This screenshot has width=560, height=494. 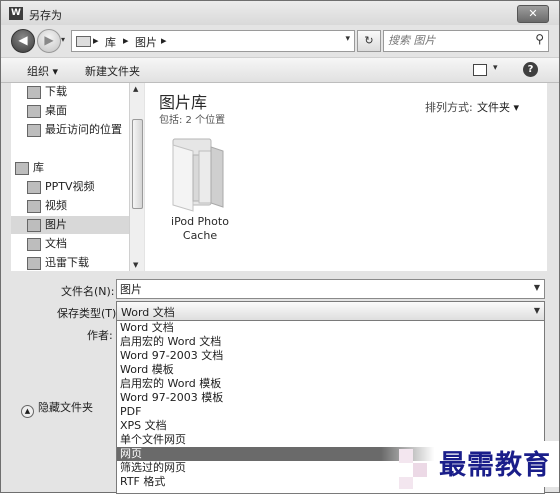 What do you see at coordinates (153, 439) in the screenshot?
I see `option-label: 单个文件网页` at bounding box center [153, 439].